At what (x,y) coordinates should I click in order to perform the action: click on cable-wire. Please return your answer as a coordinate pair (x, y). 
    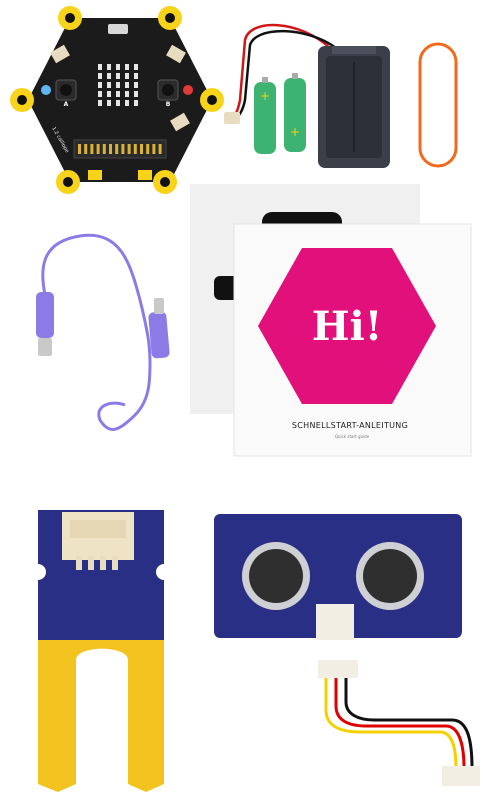
    Looking at the image, I should click on (96, 332).